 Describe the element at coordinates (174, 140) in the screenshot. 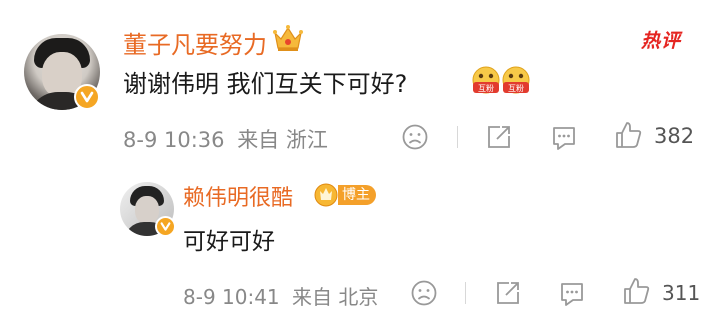

I see `timestamp: 8-9 10:36` at that location.